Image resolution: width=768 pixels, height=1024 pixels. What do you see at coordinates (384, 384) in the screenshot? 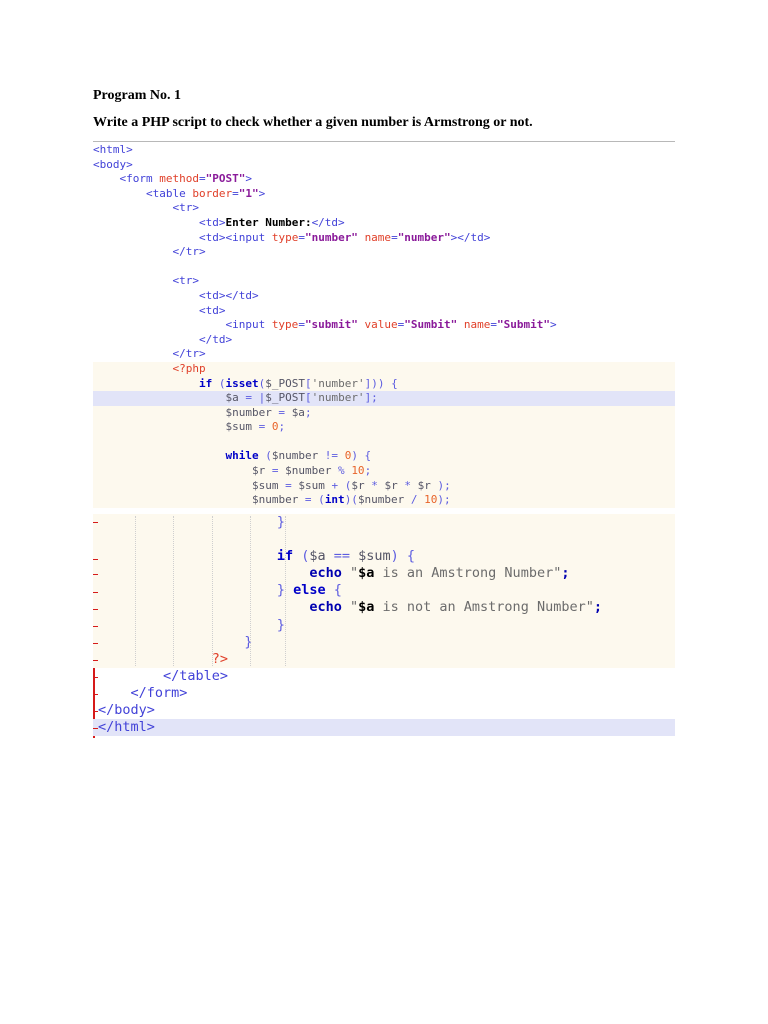
I see `code-line: if (isset($_POST['number'])) {` at bounding box center [384, 384].